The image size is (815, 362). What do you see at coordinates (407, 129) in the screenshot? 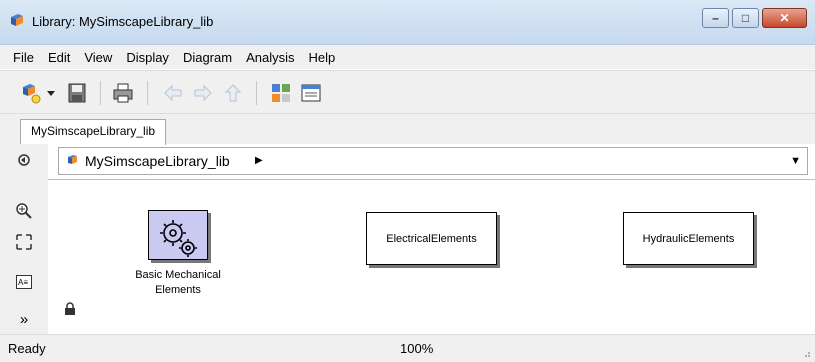
I see `tab-strip: MySimscapeLibrary_lib` at bounding box center [407, 129].